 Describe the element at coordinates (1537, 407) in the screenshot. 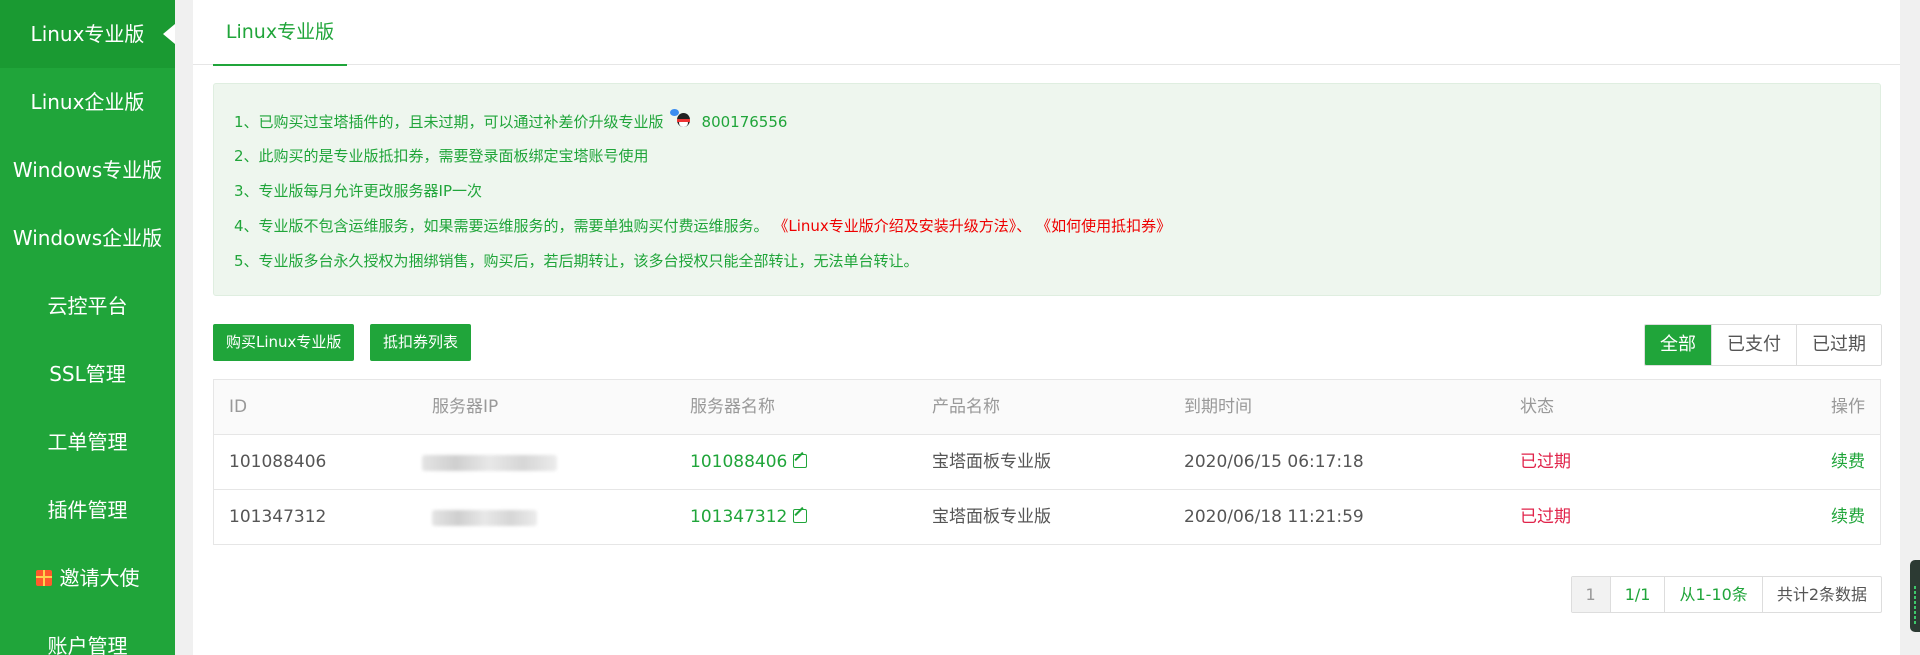

I see `col-status: 状态` at that location.